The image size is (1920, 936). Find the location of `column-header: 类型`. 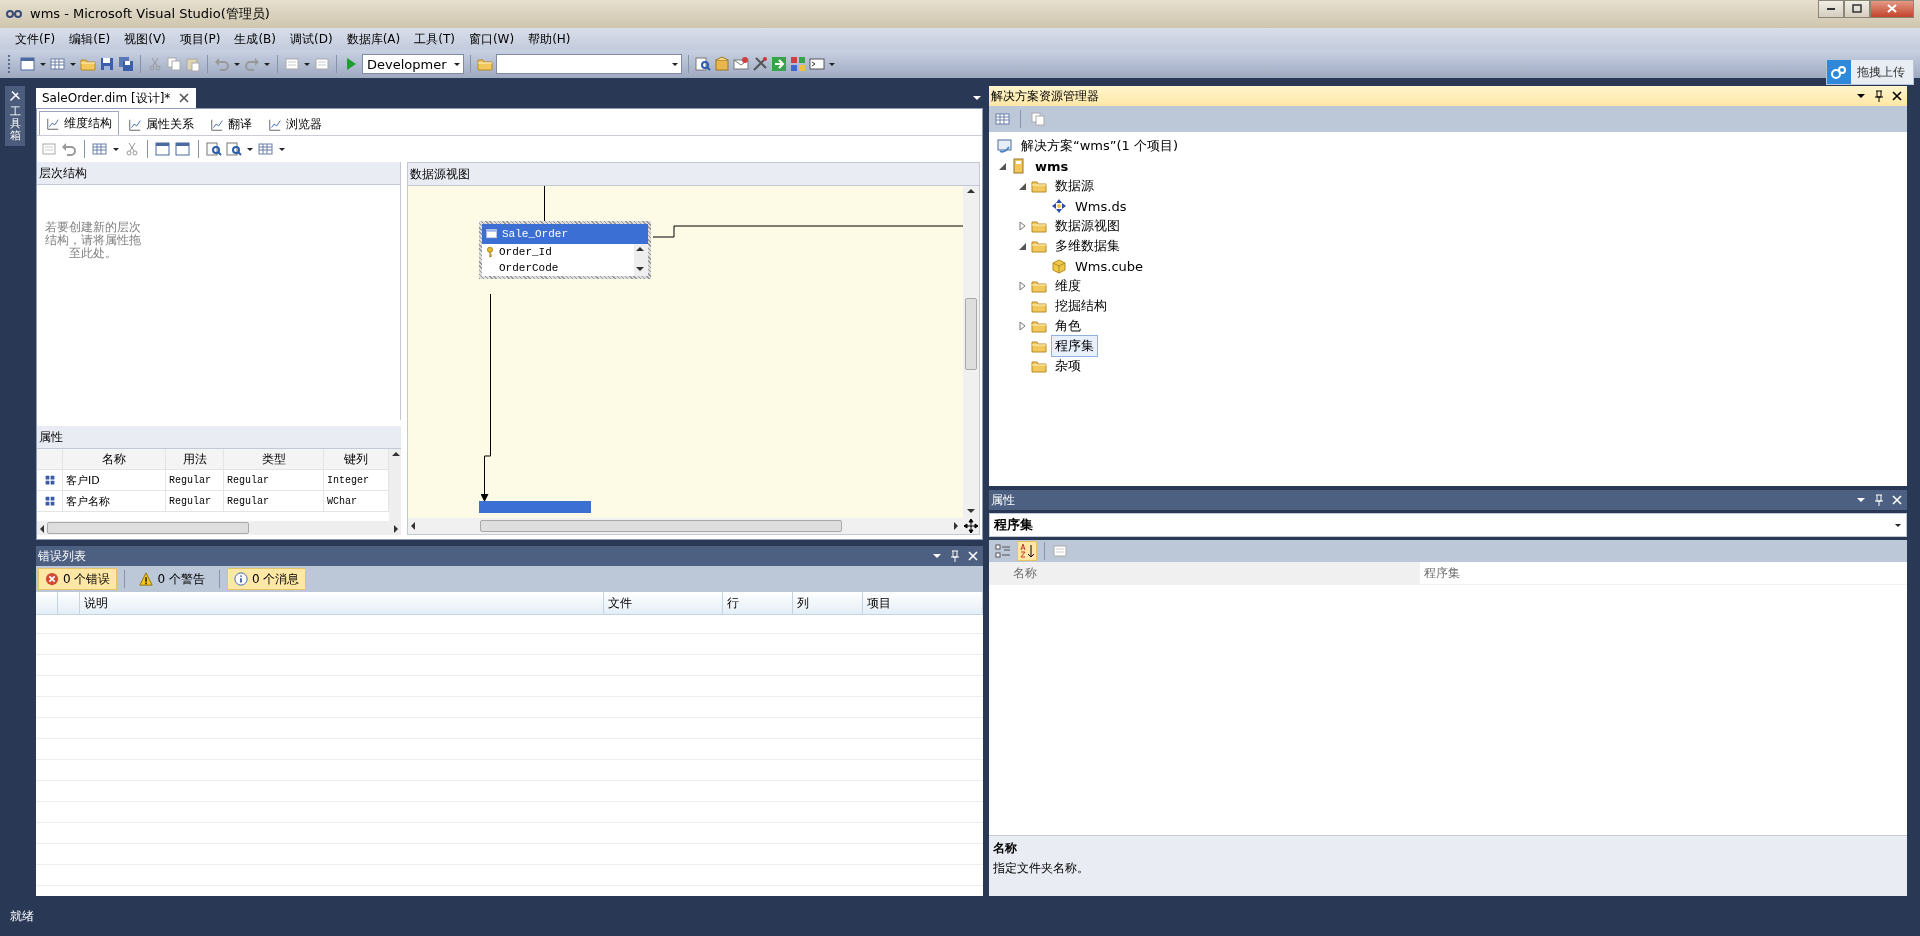

column-header: 类型 is located at coordinates (274, 459).